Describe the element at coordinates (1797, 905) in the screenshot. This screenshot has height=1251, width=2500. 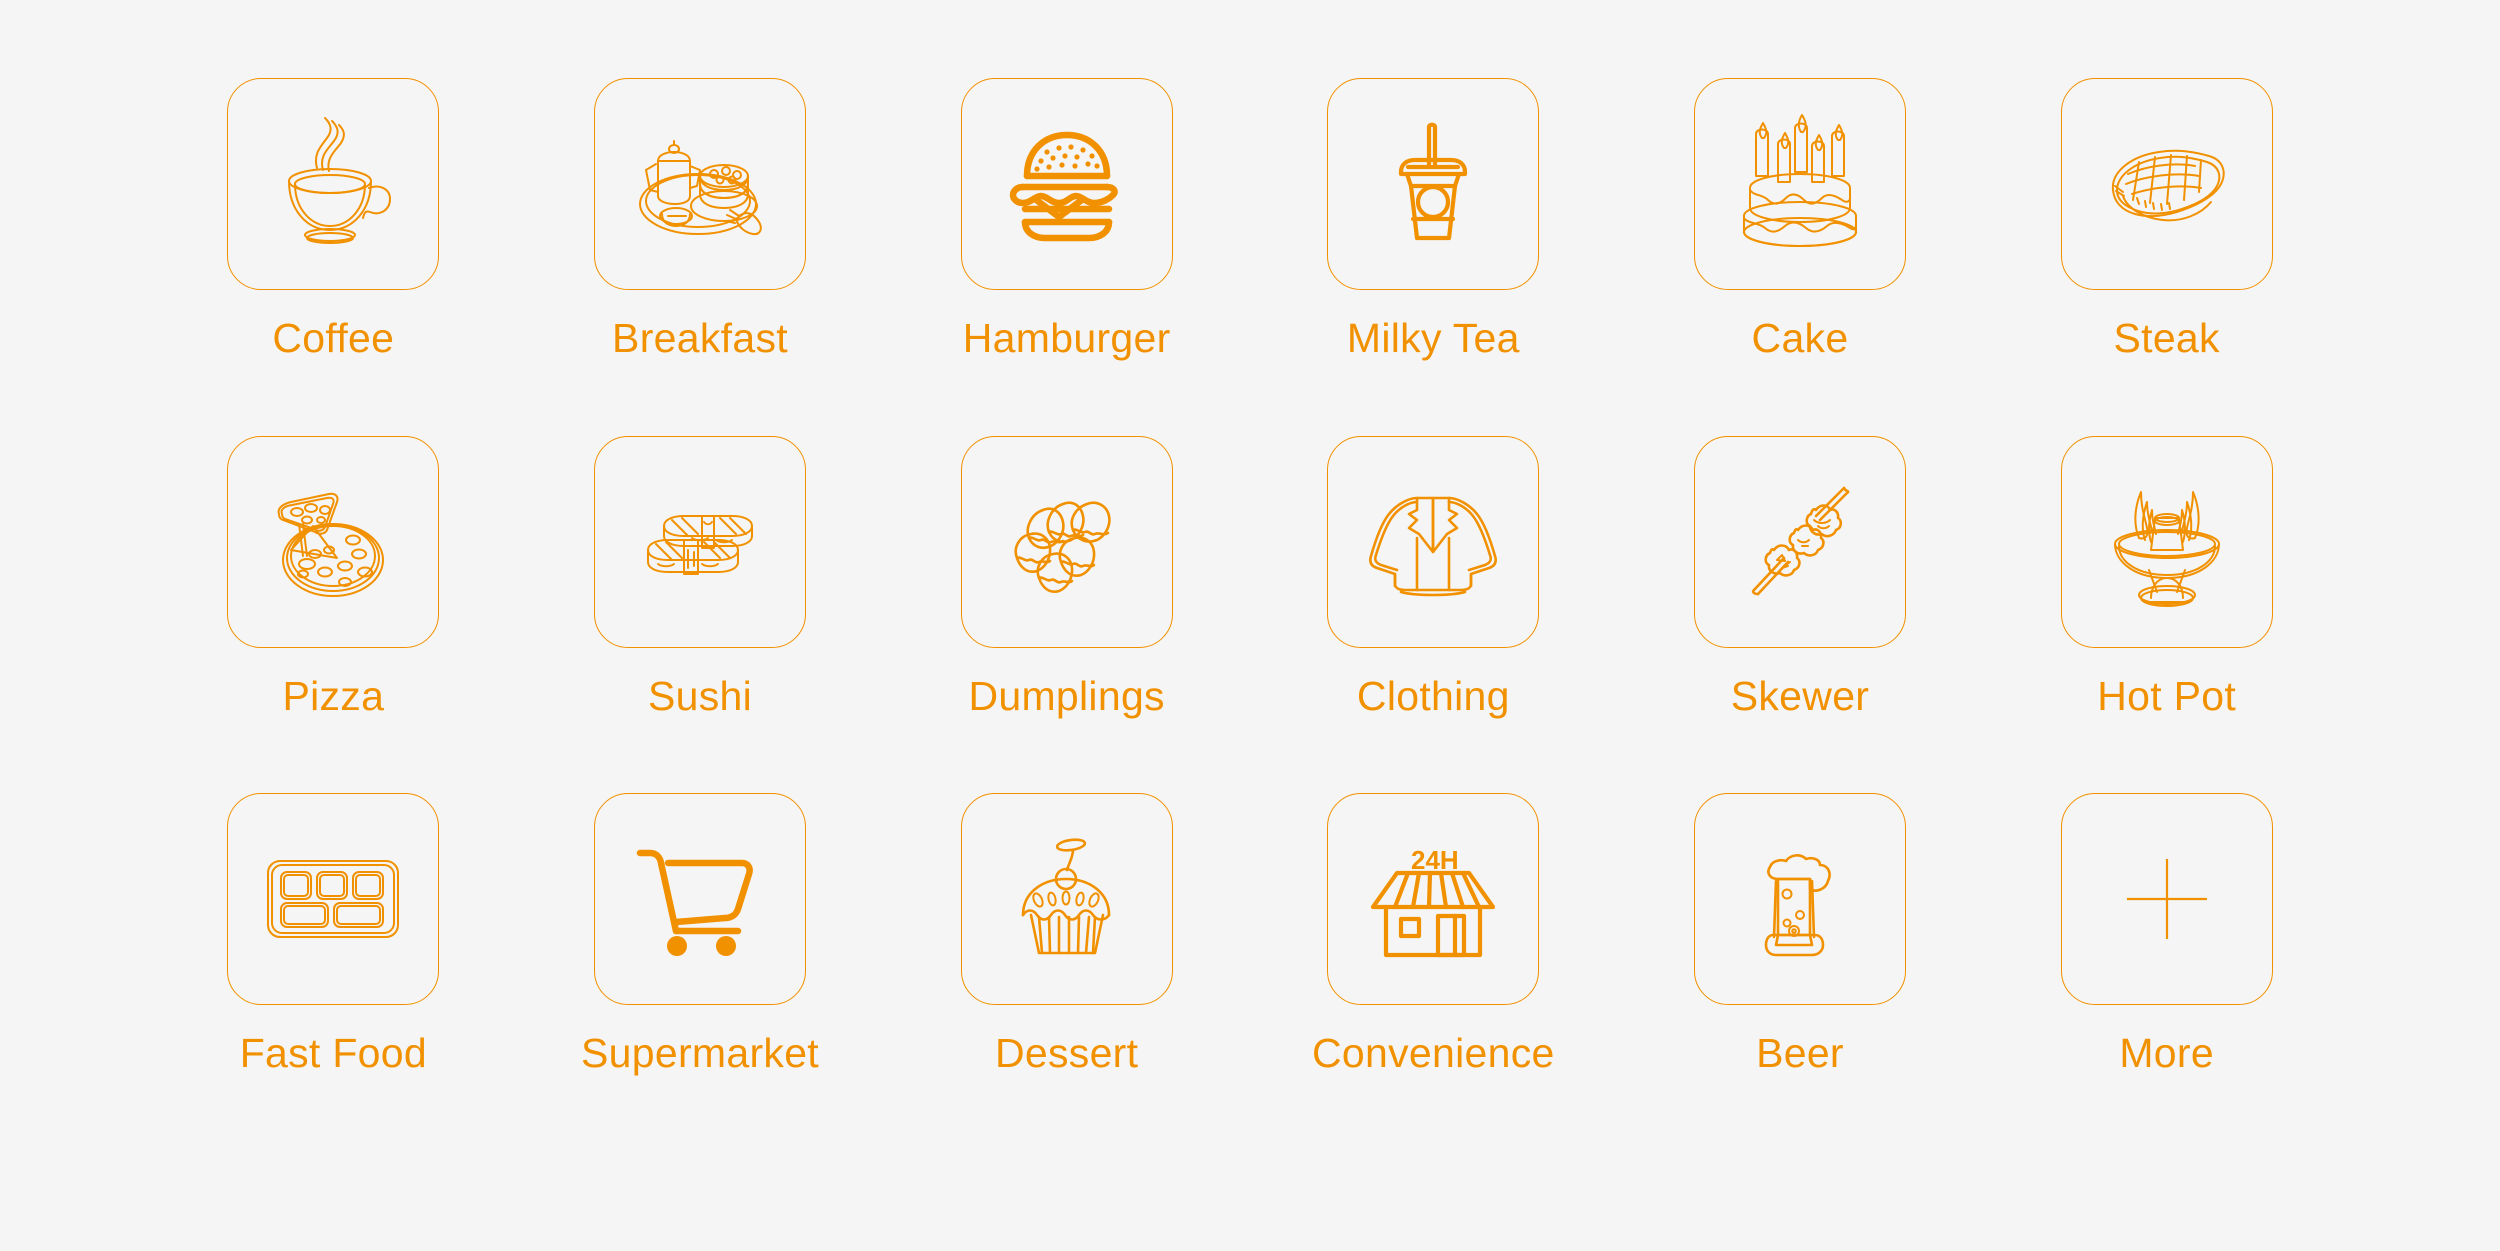
I see `beer-glass-icon` at that location.